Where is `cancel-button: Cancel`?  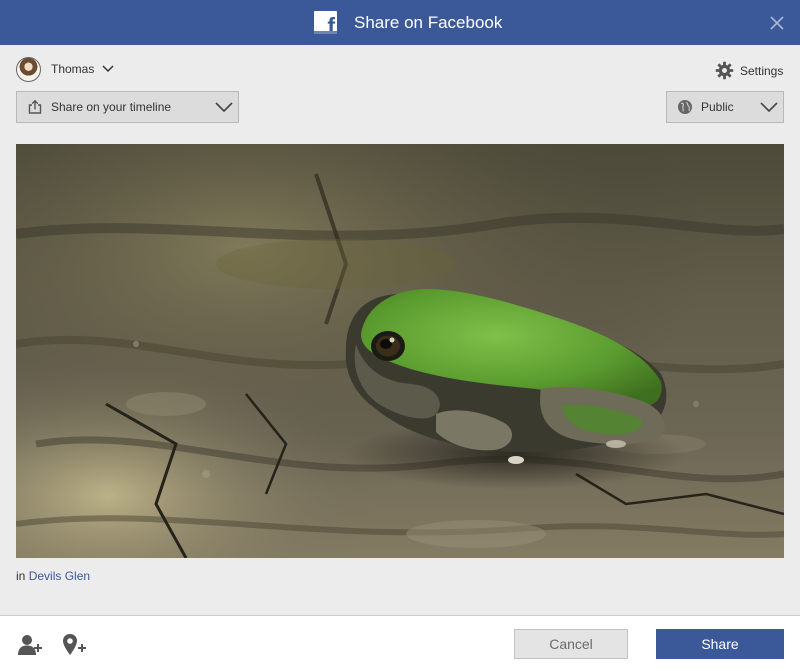 cancel-button: Cancel is located at coordinates (571, 644).